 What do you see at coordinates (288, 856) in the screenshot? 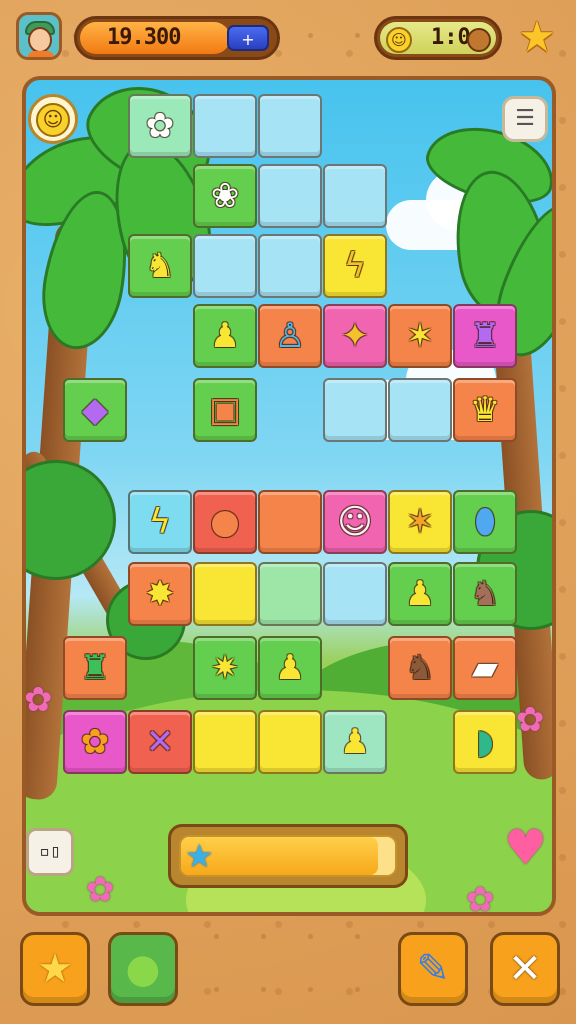
I see `level-progress-bar: ★` at bounding box center [288, 856].